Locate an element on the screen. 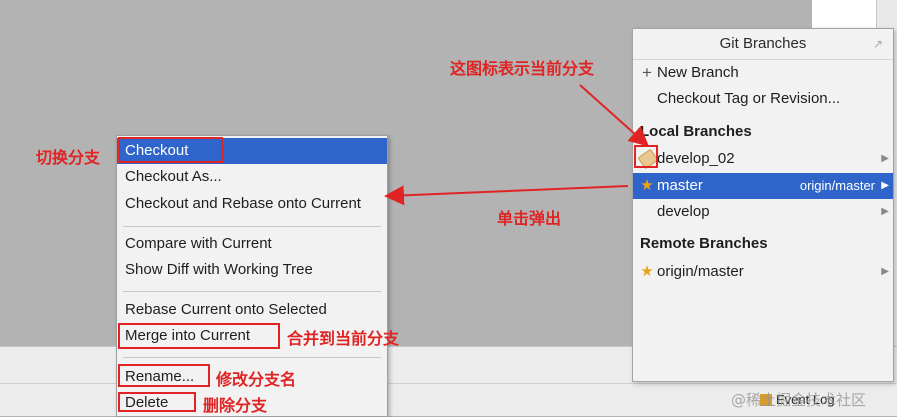 This screenshot has height=417, width=897. annotation-merge: 合并到当前分支 is located at coordinates (343, 338).